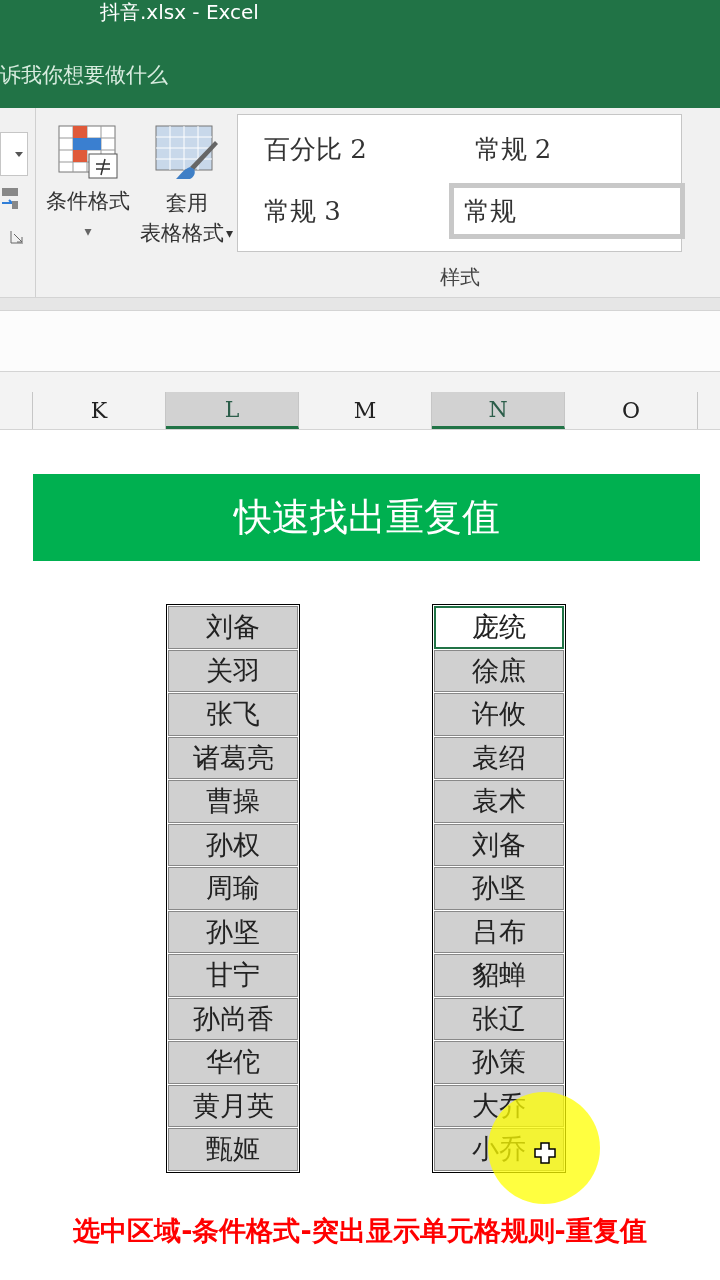 The height and width of the screenshot is (1280, 720). Describe the element at coordinates (459, 277) in the screenshot. I see `group-label: 样式` at that location.